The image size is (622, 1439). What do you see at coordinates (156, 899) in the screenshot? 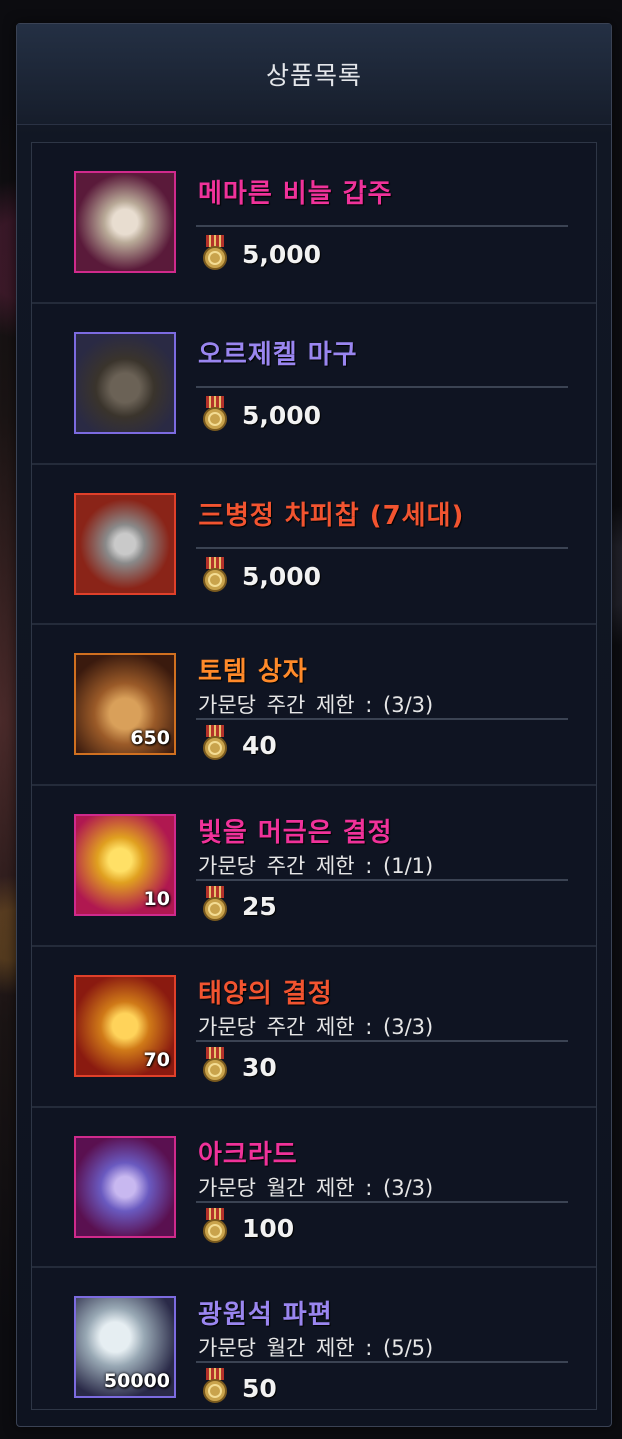
I see `item-quantity: 10` at bounding box center [156, 899].